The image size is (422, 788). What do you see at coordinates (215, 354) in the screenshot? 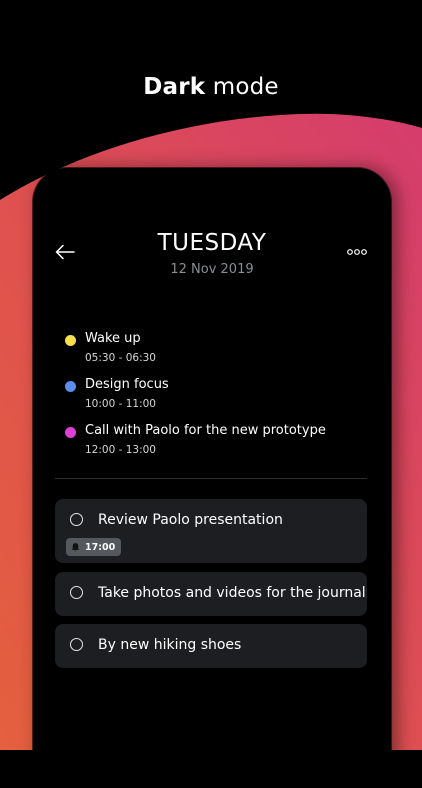
I see `event-item: Wake up 05:30 - 06:30` at bounding box center [215, 354].